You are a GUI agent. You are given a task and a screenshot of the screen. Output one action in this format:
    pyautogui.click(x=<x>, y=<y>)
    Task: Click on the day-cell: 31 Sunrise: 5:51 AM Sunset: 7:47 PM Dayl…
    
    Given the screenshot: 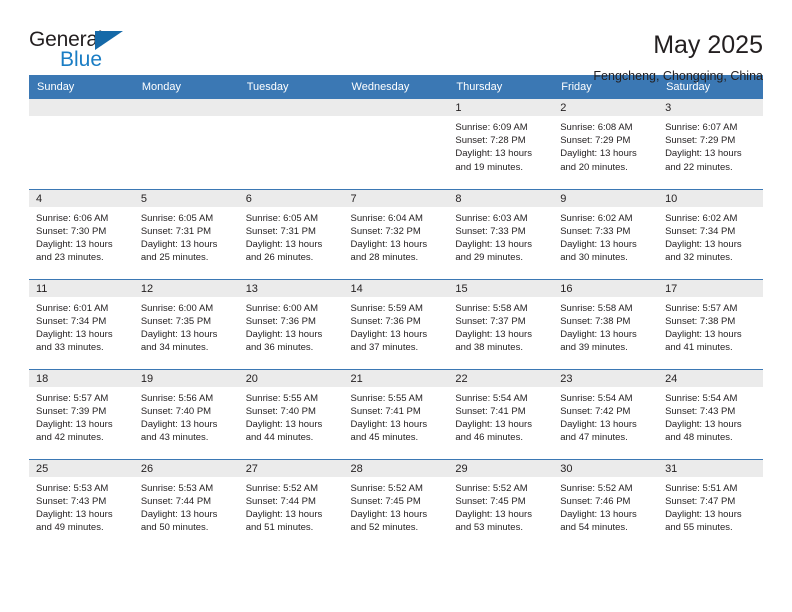 What is the action you would take?
    pyautogui.click(x=710, y=503)
    